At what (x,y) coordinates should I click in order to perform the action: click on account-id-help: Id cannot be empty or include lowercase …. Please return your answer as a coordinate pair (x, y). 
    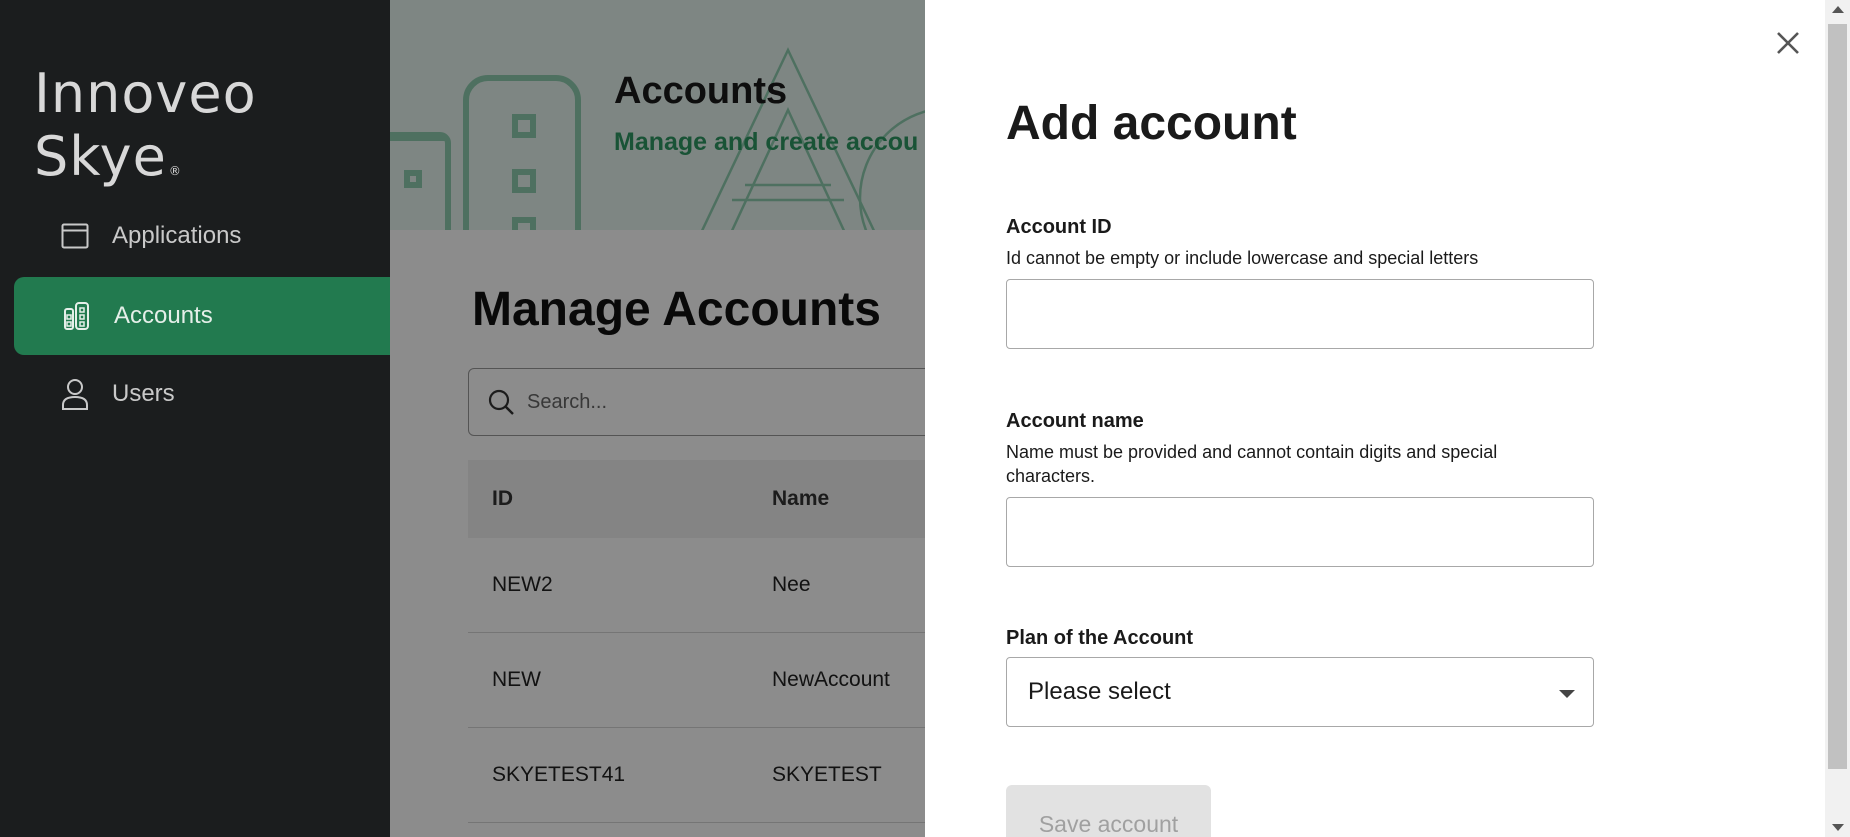
    Looking at the image, I should click on (1242, 258).